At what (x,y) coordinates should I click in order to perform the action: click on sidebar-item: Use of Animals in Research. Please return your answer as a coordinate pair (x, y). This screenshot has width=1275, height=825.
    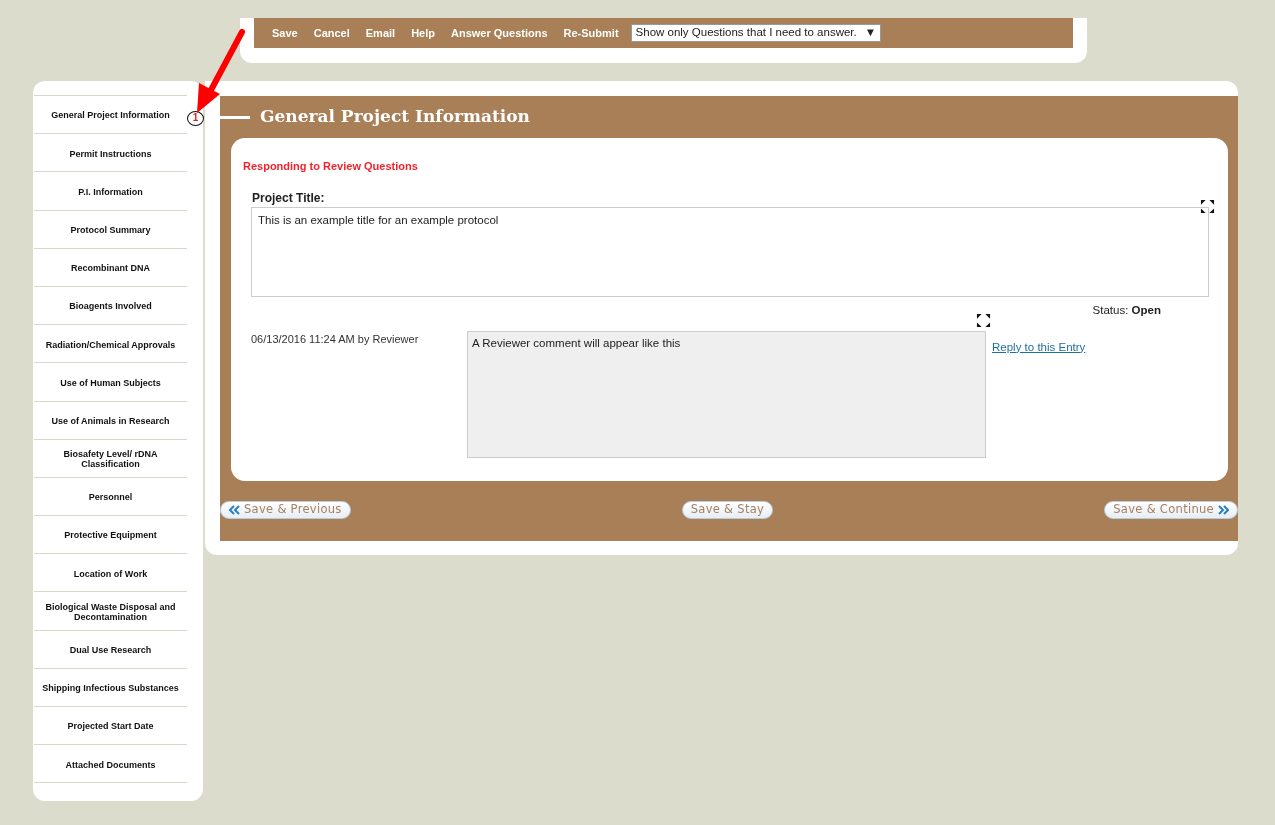
    Looking at the image, I should click on (110, 419).